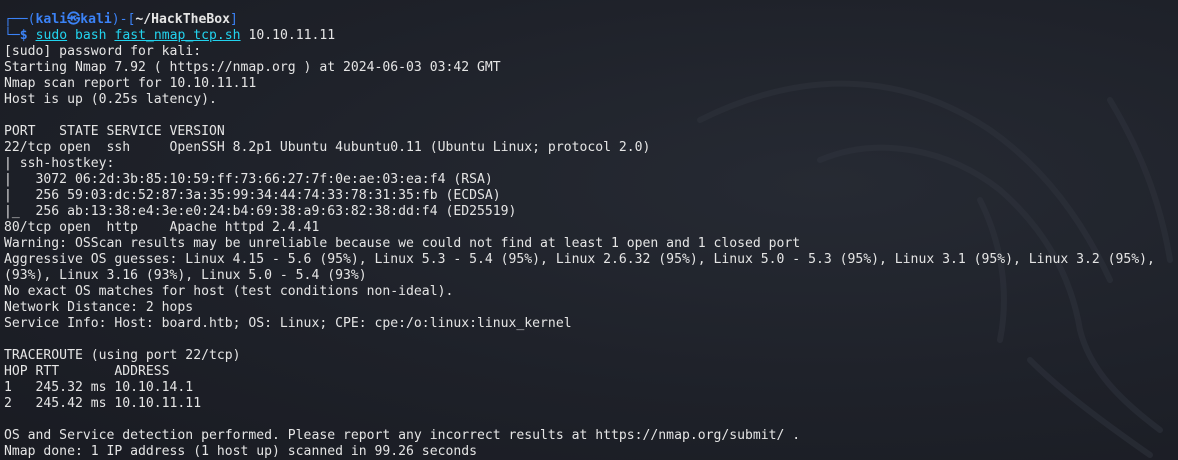 Image resolution: width=1178 pixels, height=460 pixels. Describe the element at coordinates (110, 99) in the screenshot. I see `output-line: Host is up (0.25s latency).` at that location.